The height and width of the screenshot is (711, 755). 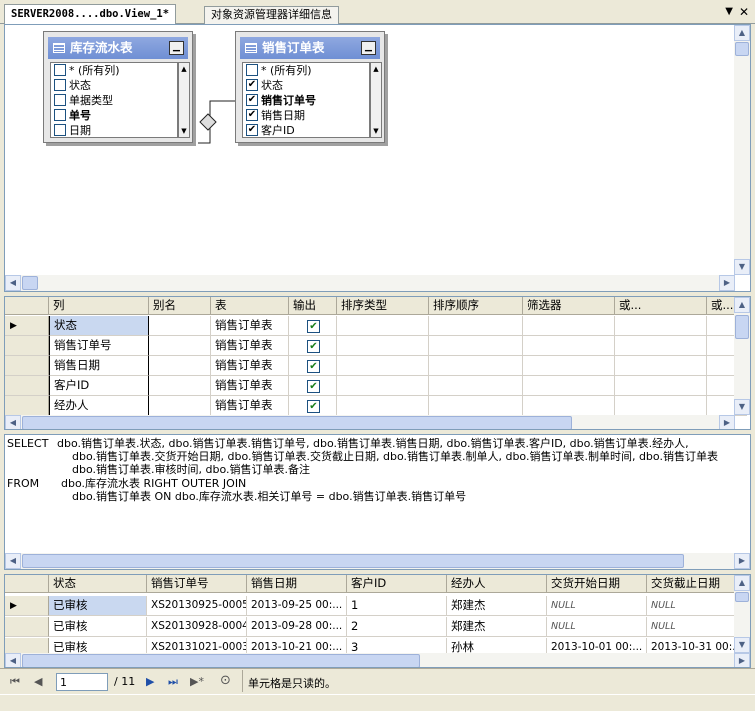 What do you see at coordinates (197, 627) in the screenshot?
I see `result-cell: XS20130928-0004` at bounding box center [197, 627].